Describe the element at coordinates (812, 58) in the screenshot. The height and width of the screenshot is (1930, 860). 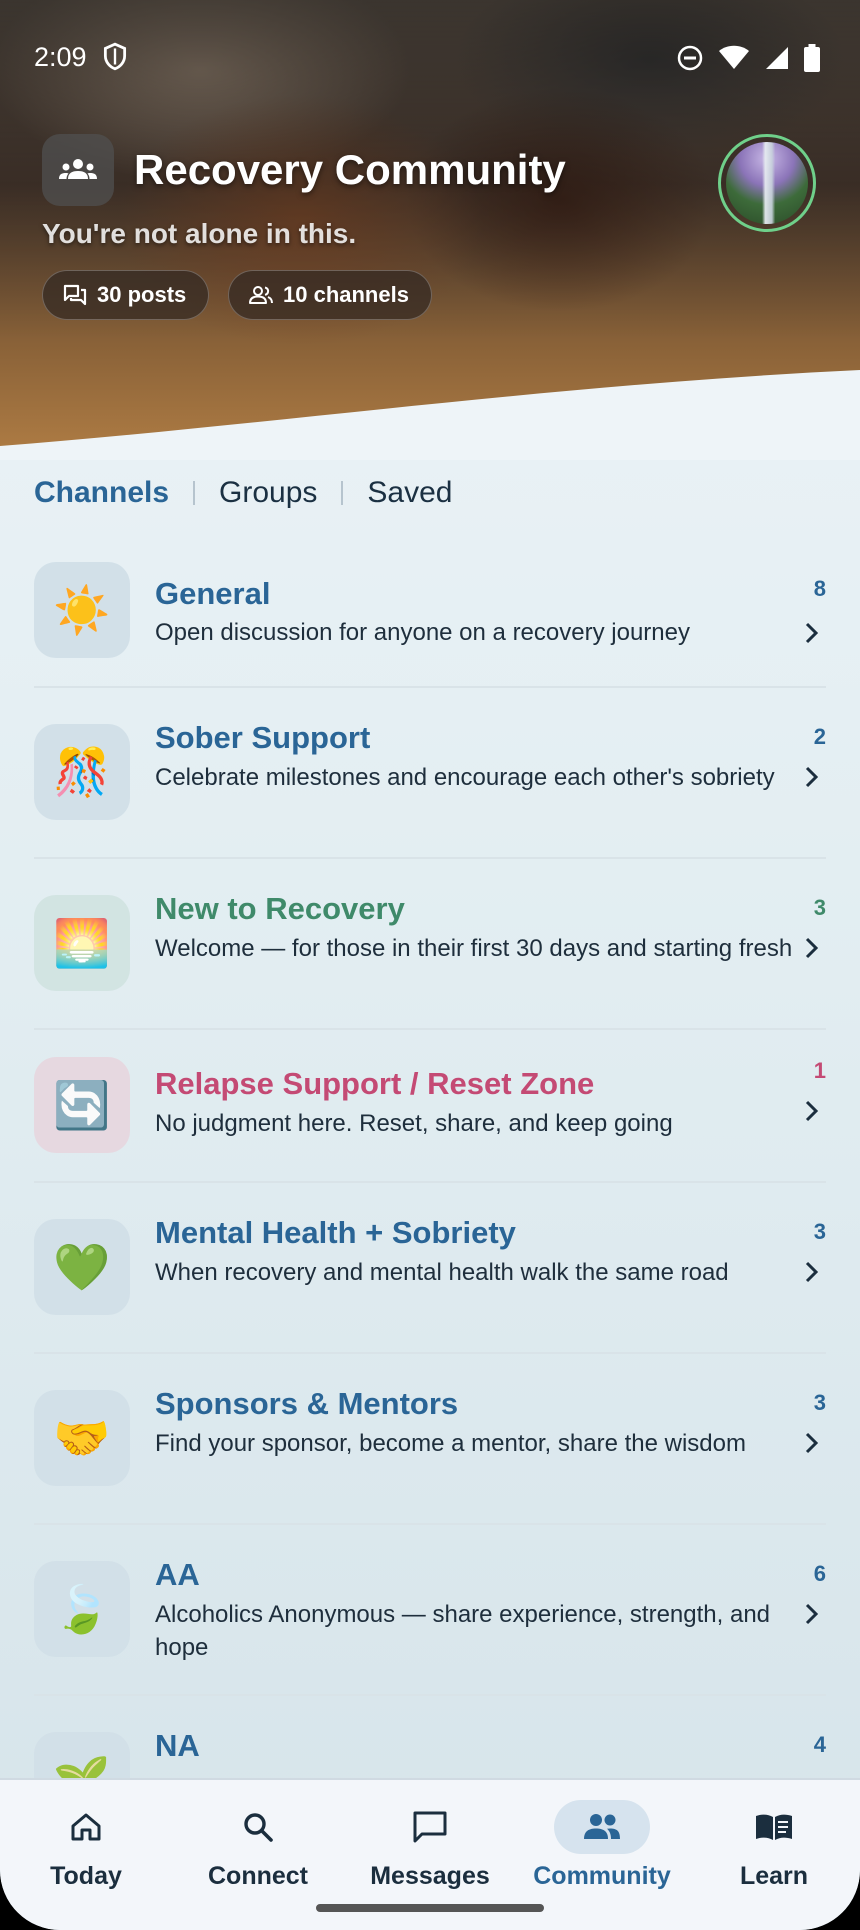
I see `battery-icon` at that location.